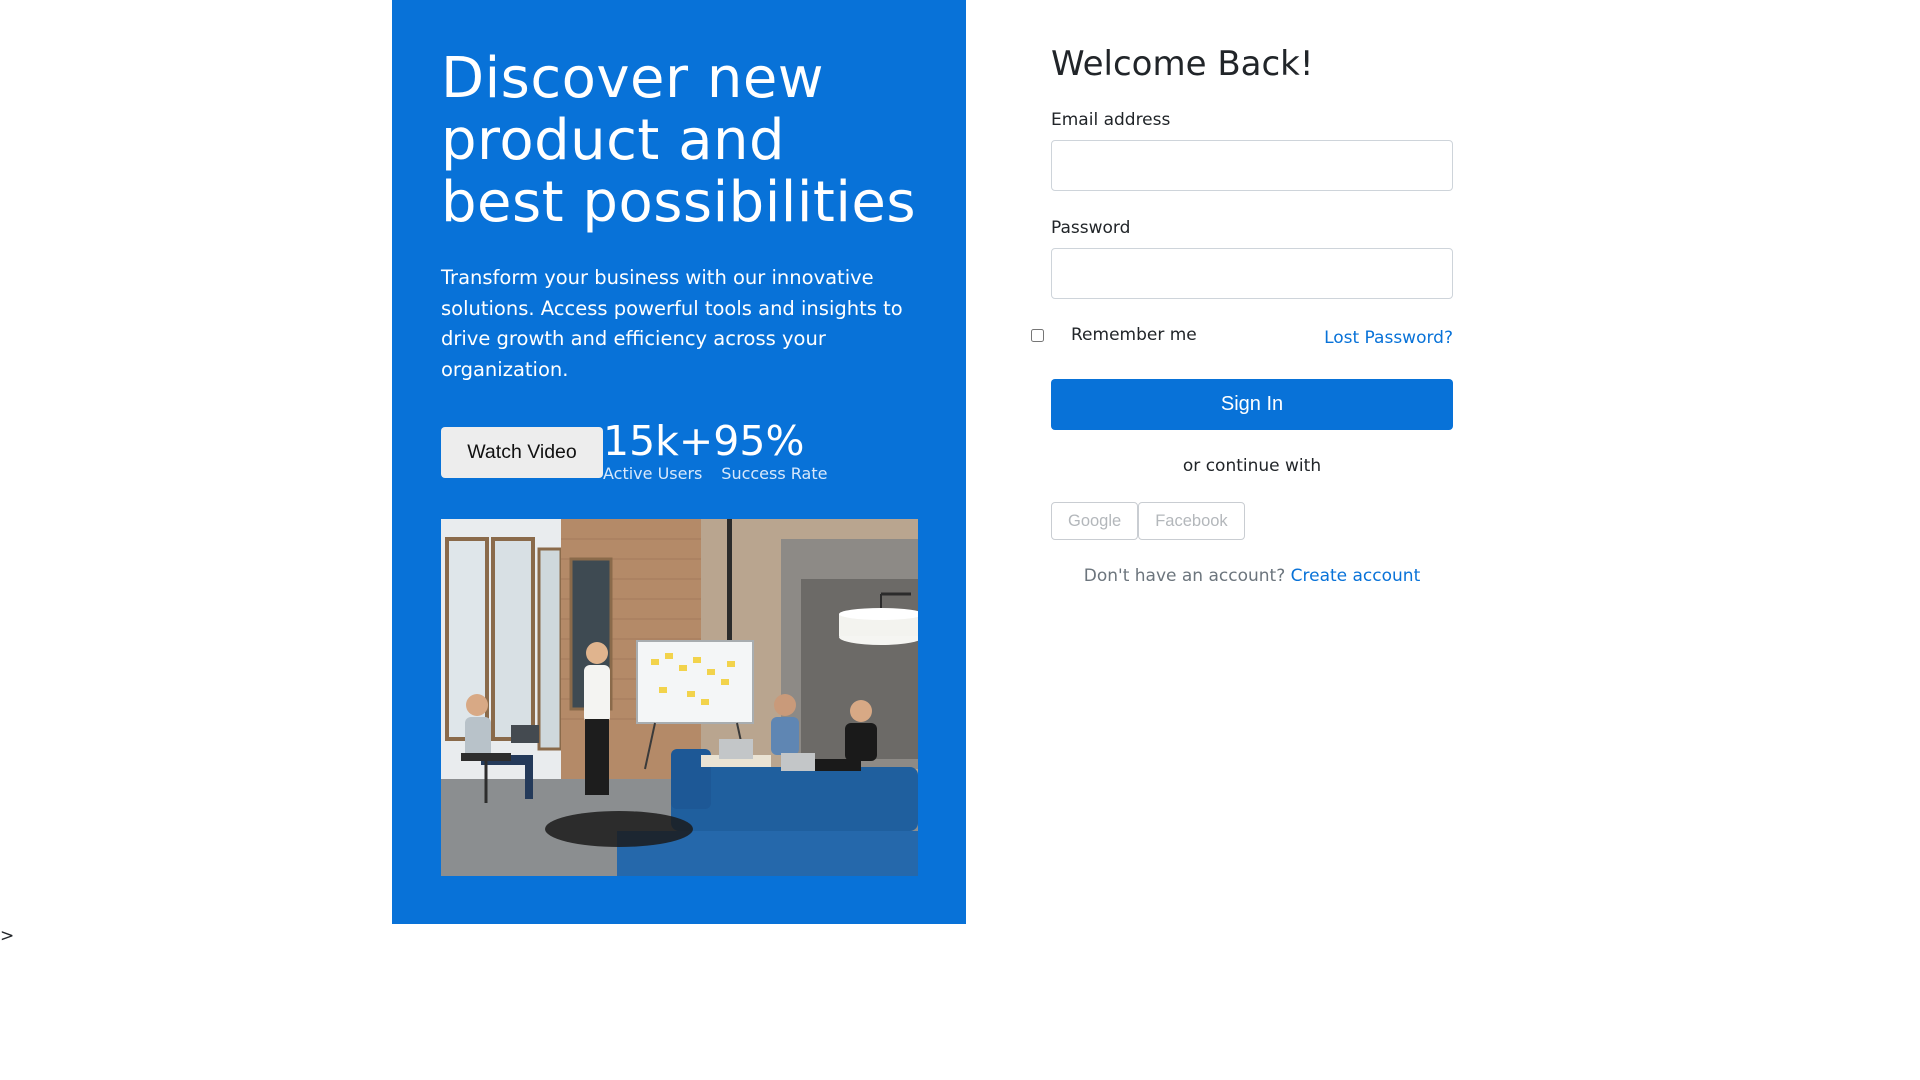 The image size is (1920, 1080). I want to click on signup-prompt: Don't have an account? Create account, so click(1252, 576).